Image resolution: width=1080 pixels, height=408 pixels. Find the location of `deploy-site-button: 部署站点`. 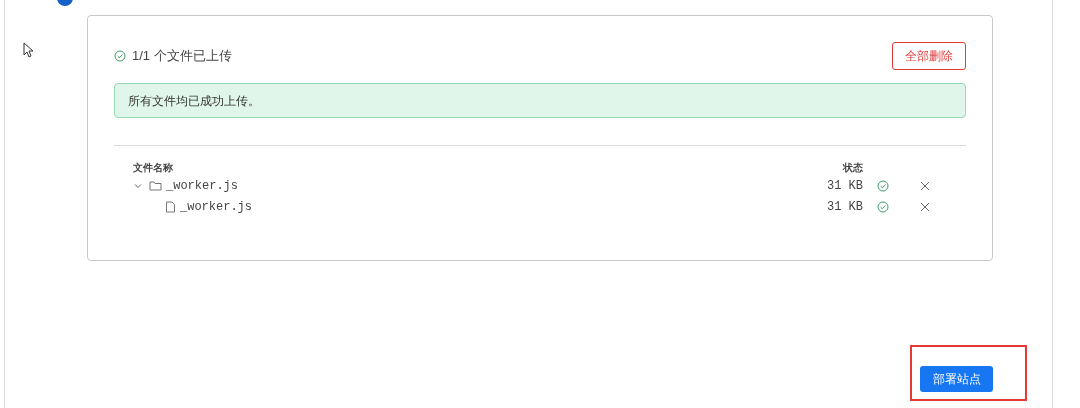

deploy-site-button: 部署站点 is located at coordinates (956, 379).